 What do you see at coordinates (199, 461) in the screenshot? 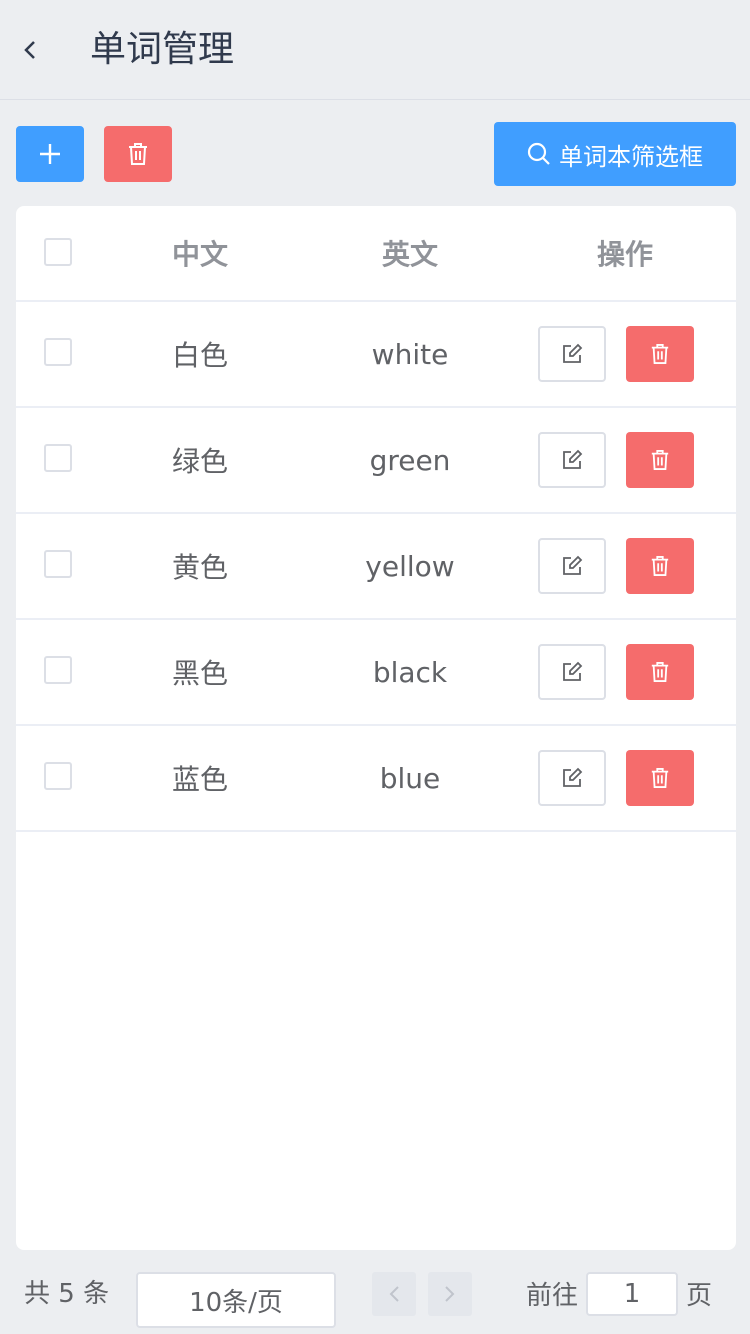
I see `cell-chinese: 绿色` at bounding box center [199, 461].